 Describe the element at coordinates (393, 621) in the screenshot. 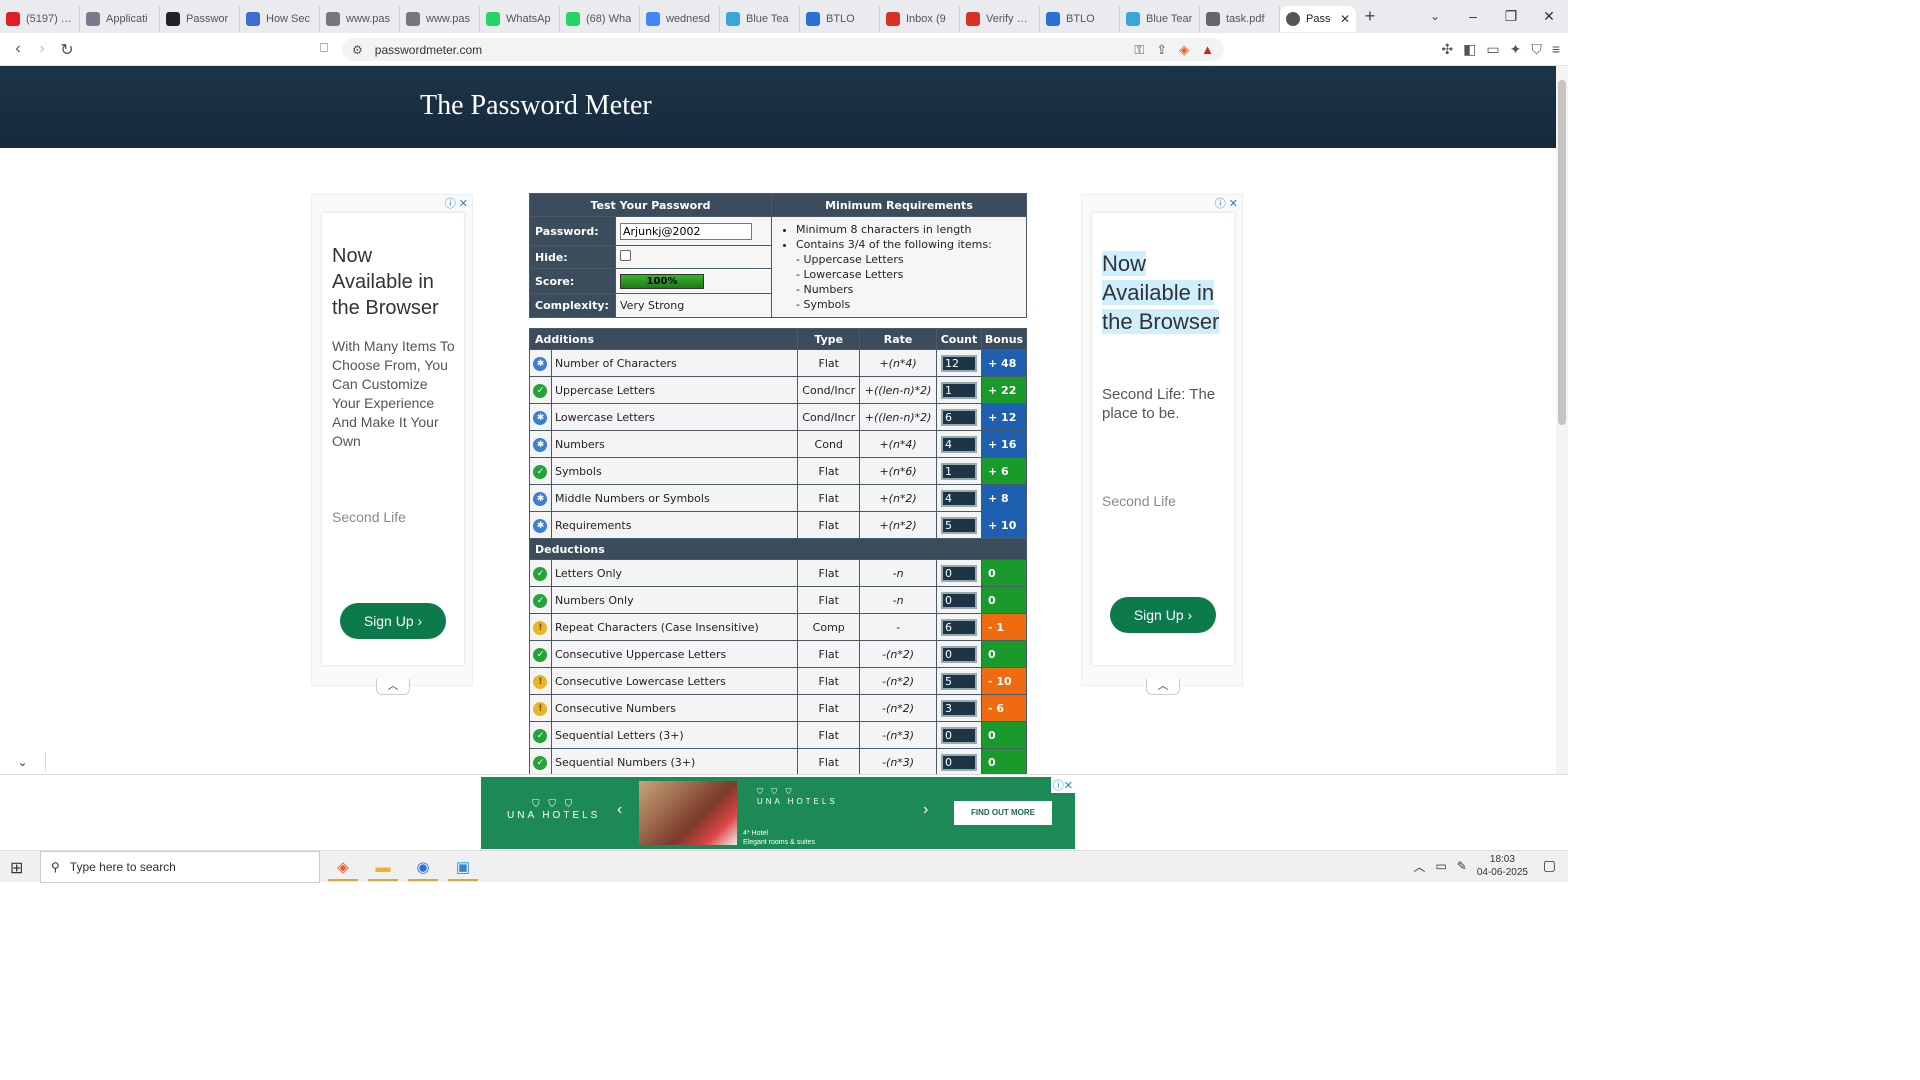

I see `left-ad-signup-button: Sign Up ›` at that location.